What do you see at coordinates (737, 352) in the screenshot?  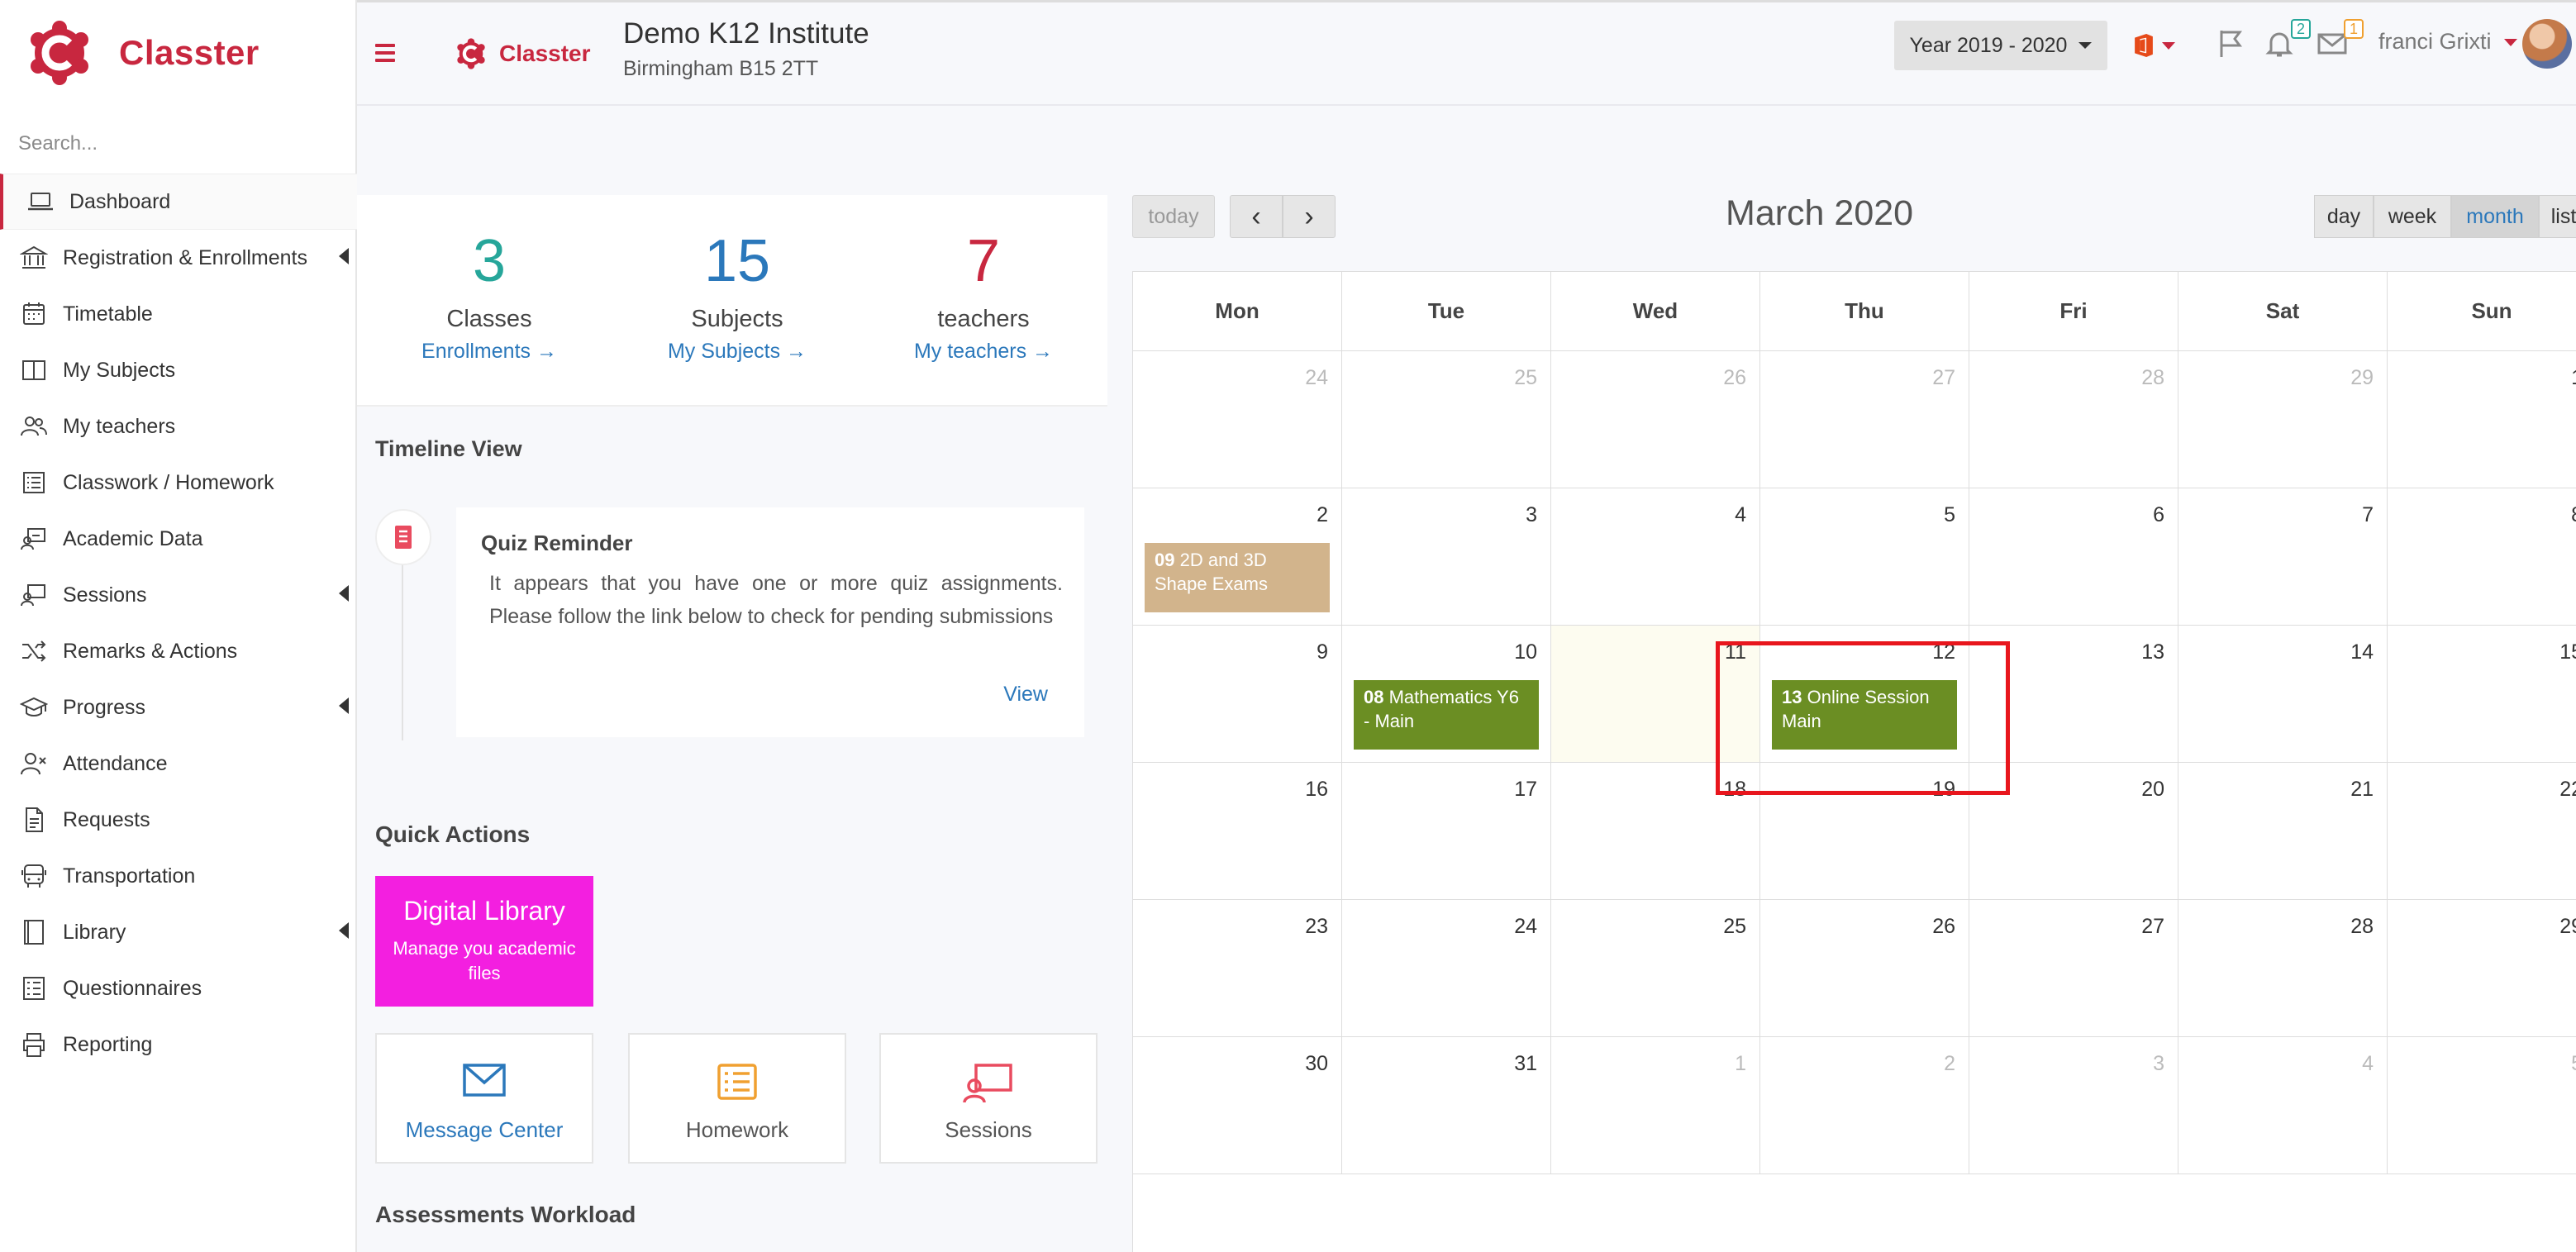 I see `my-subjects-link: My Subjects →` at bounding box center [737, 352].